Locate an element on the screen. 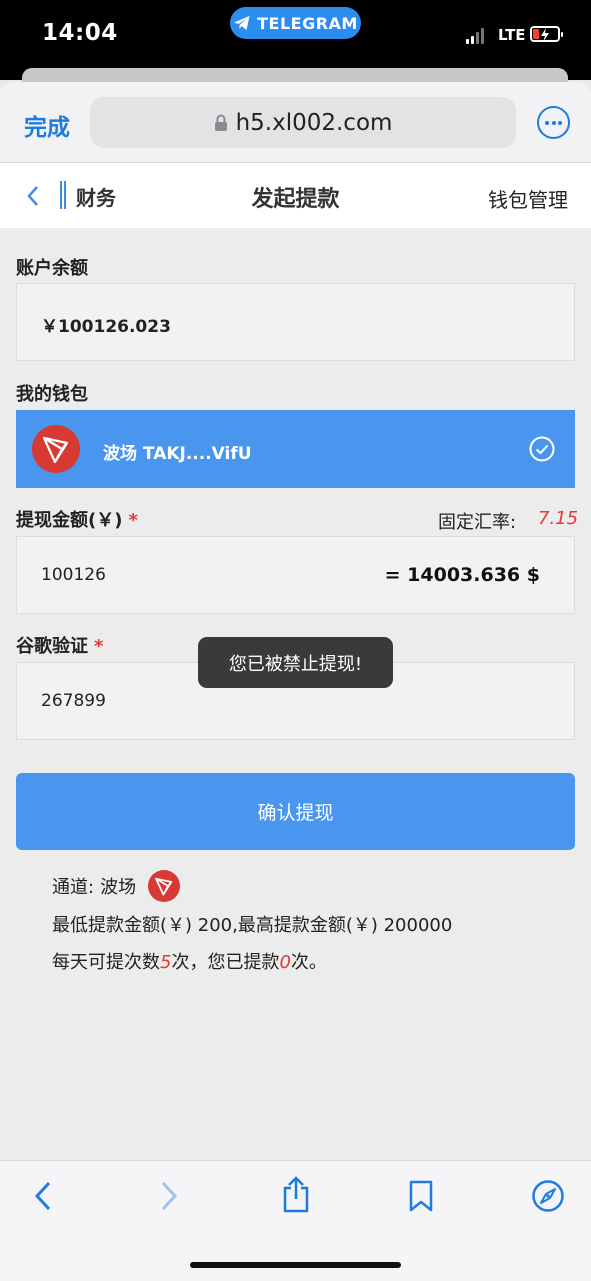 This screenshot has width=591, height=1281. status-time: 14:04 is located at coordinates (80, 33).